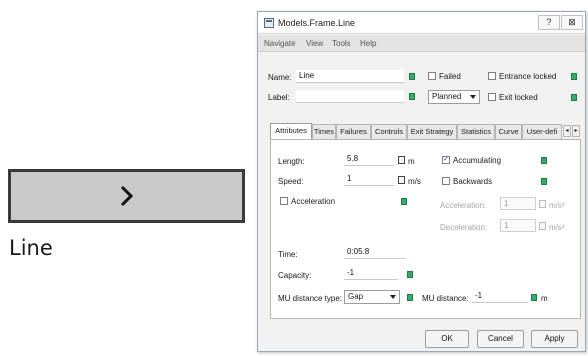 Image resolution: width=588 pixels, height=356 pixels. What do you see at coordinates (549, 22) in the screenshot?
I see `help-button: ?` at bounding box center [549, 22].